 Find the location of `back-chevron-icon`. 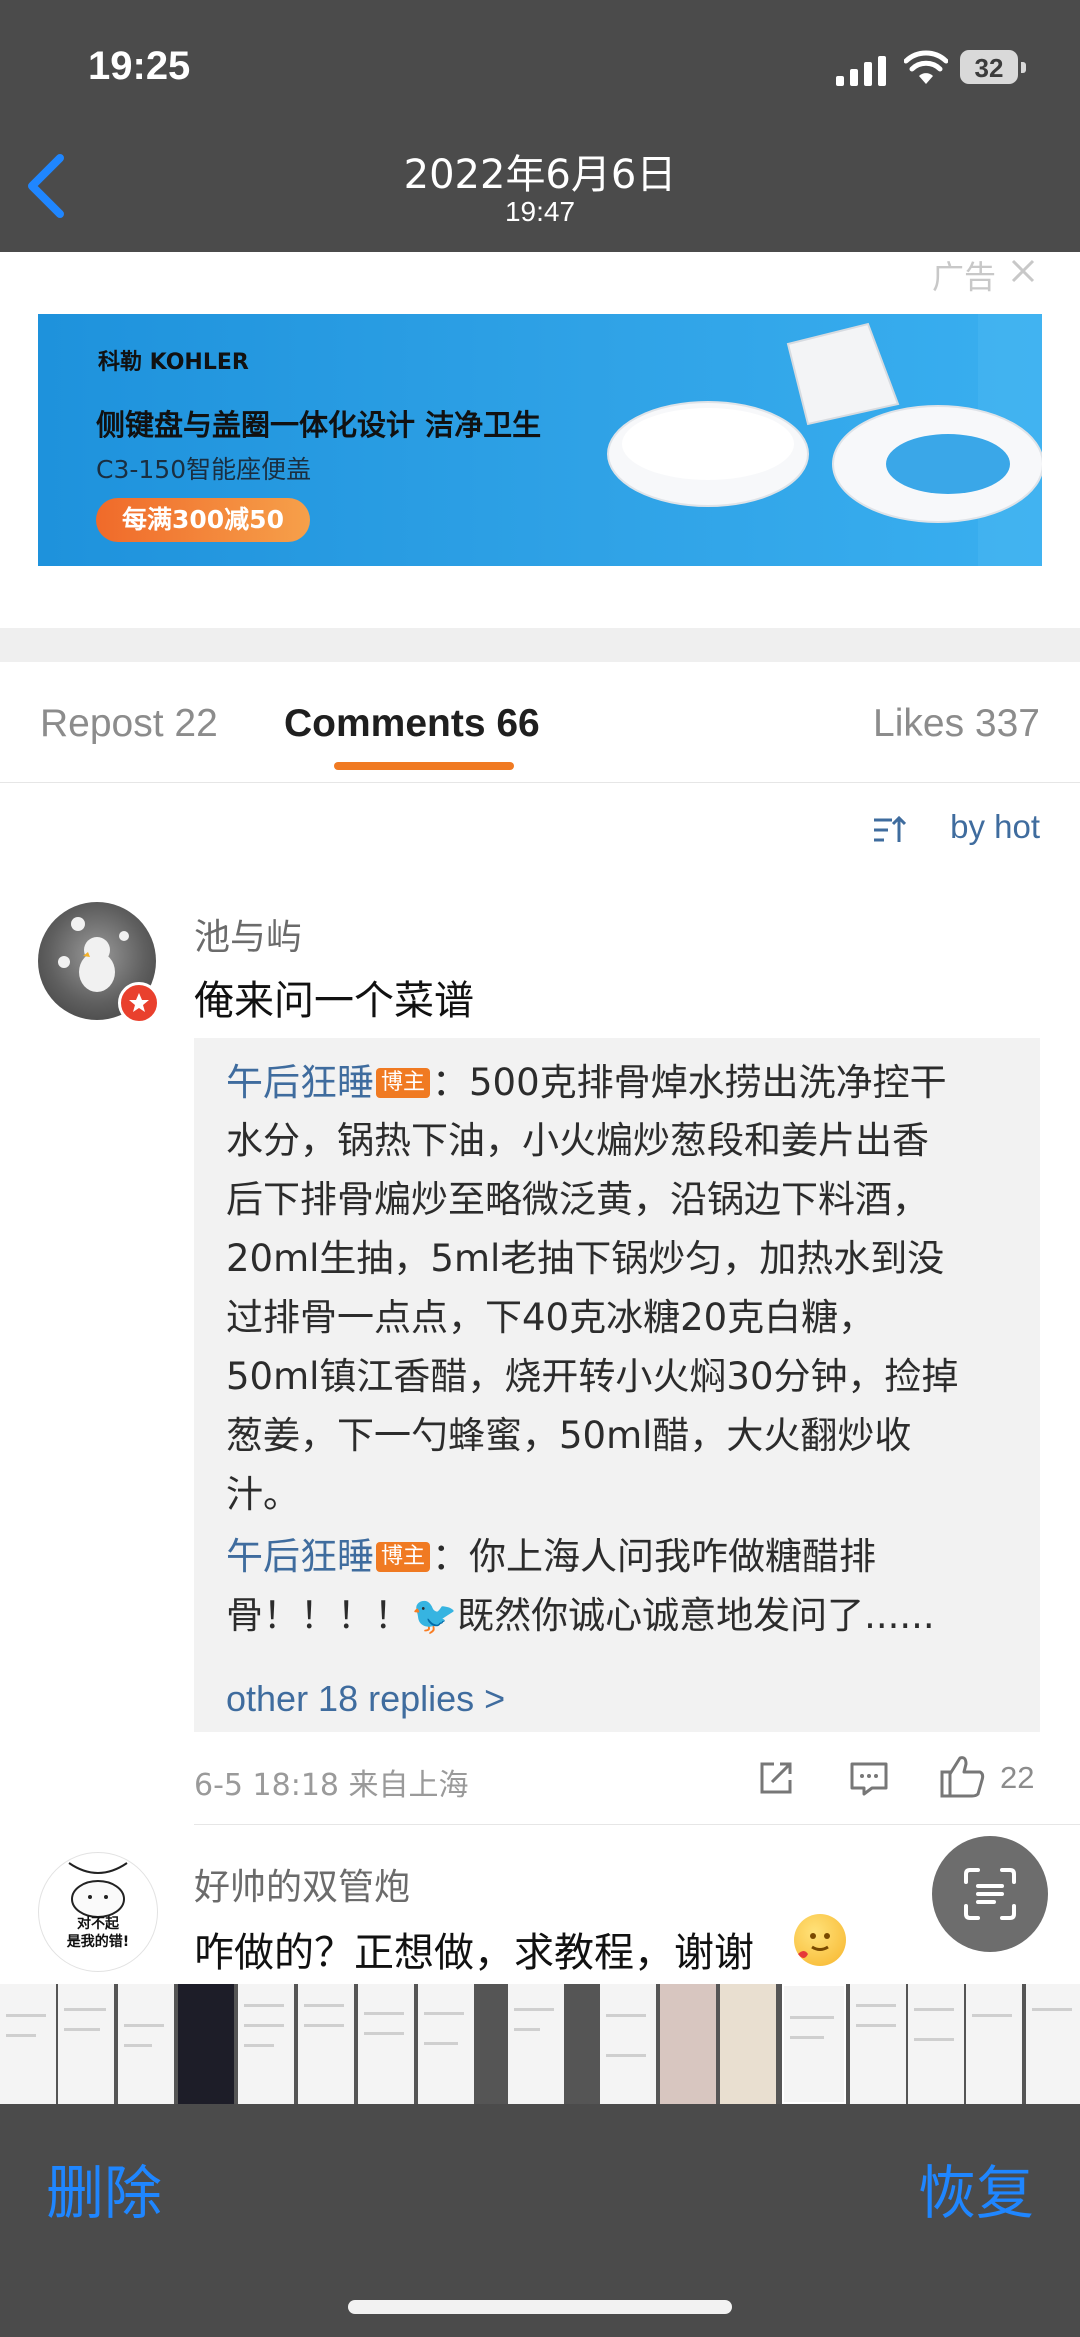

back-chevron-icon is located at coordinates (46, 186).